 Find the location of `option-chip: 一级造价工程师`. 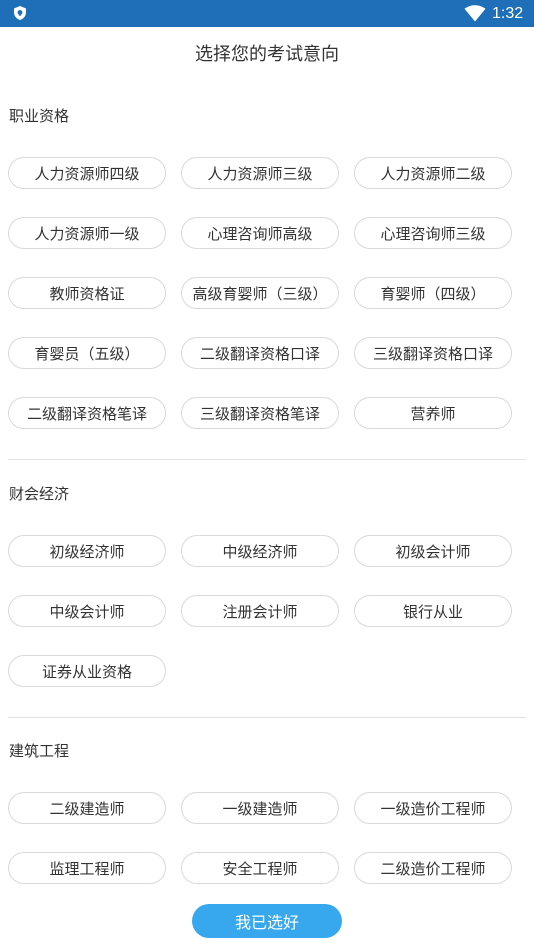

option-chip: 一级造价工程师 is located at coordinates (433, 808).